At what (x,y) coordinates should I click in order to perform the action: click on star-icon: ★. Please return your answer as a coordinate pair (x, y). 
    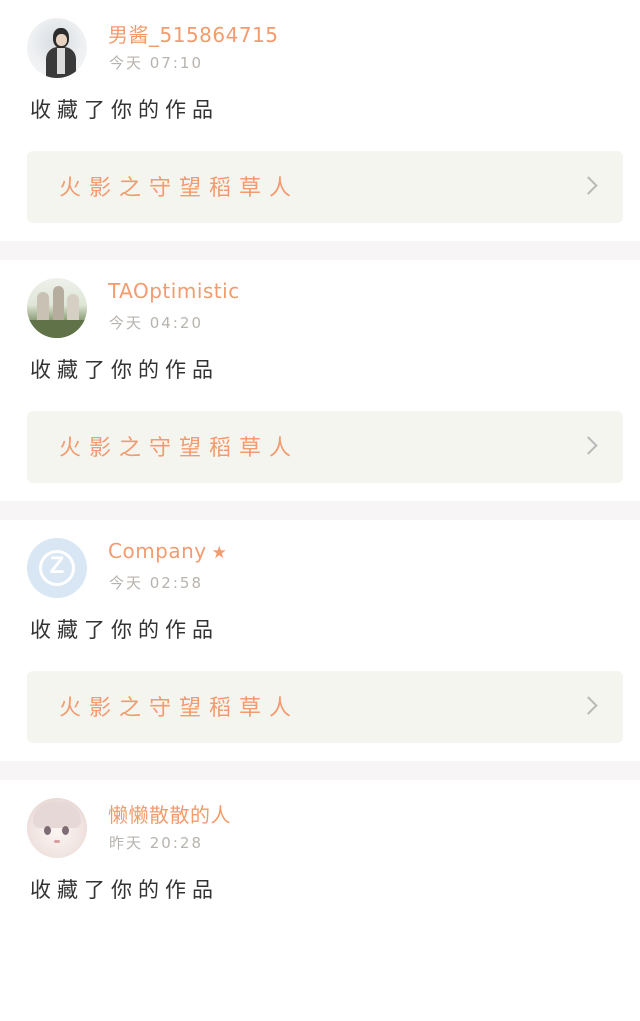
    Looking at the image, I should click on (219, 553).